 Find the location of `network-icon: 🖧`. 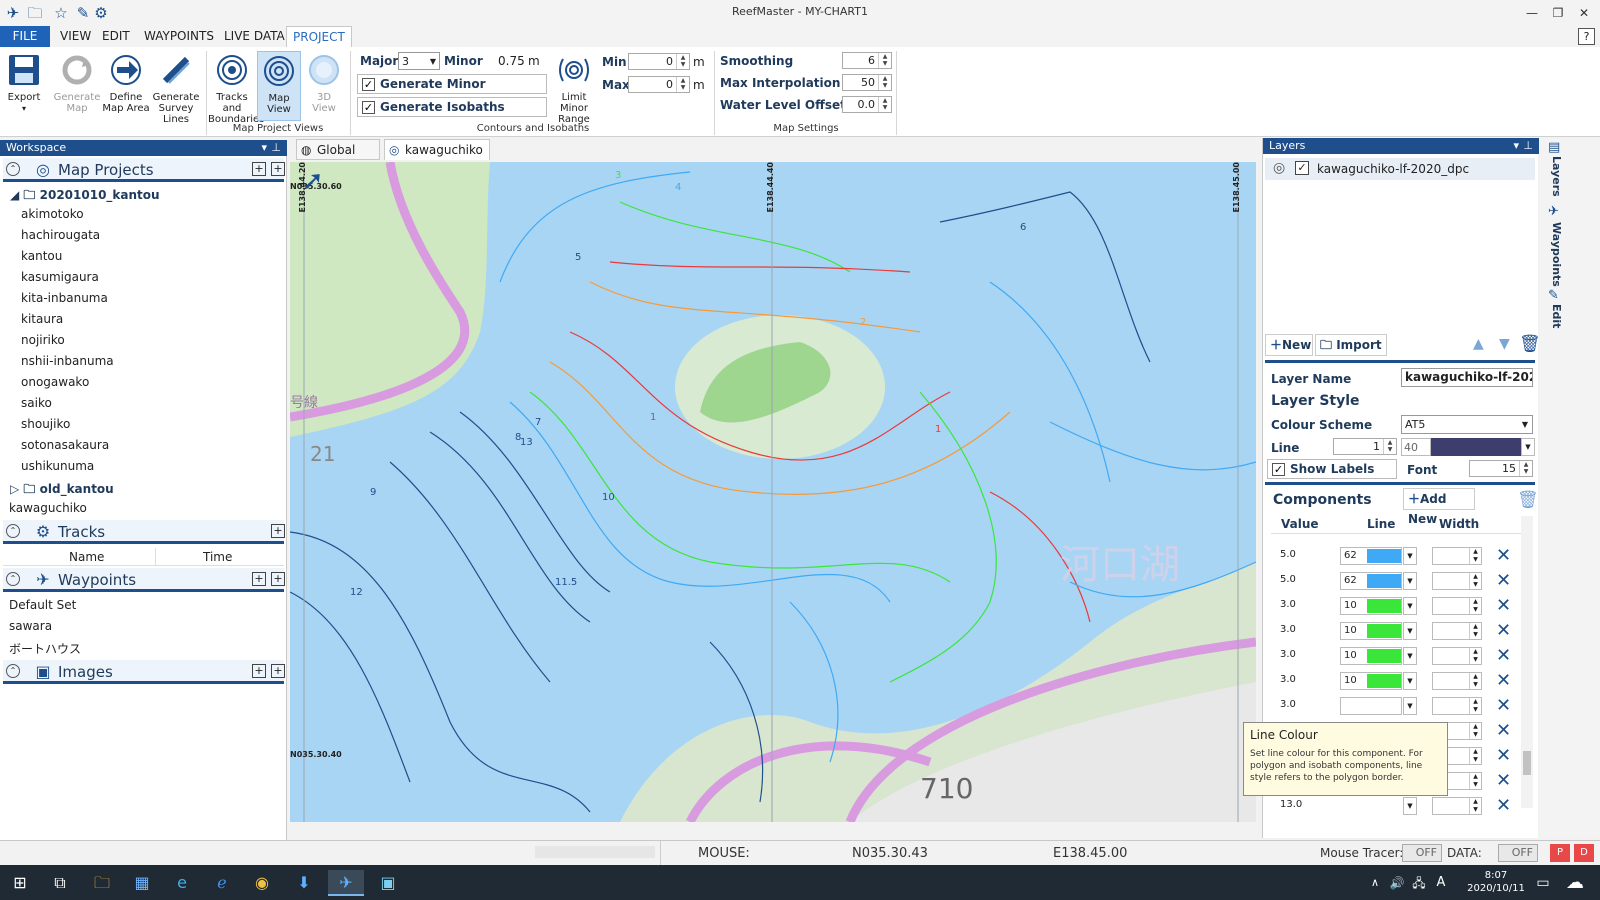

network-icon: 🖧 is located at coordinates (1419, 883).